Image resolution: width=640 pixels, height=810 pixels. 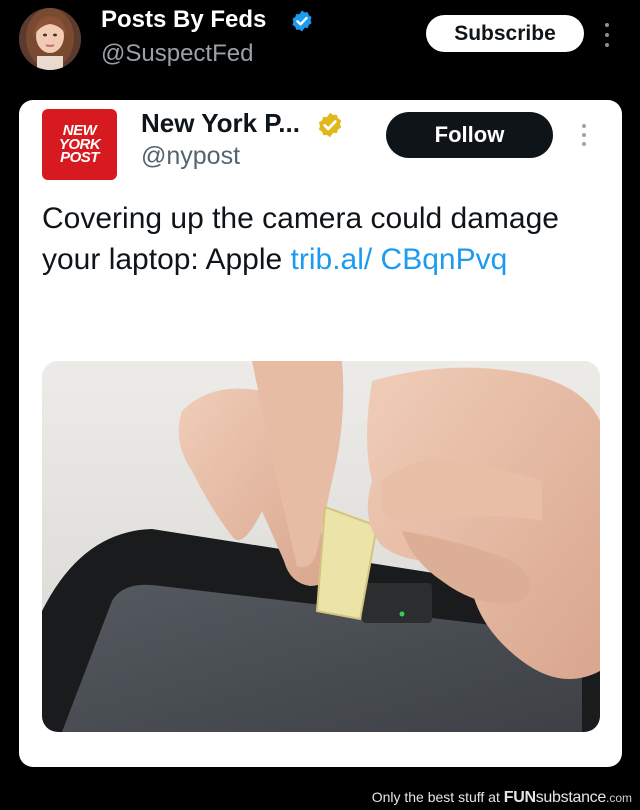 I want to click on watermark-text: Only the best stuff at FUNsubstance.com, so click(x=502, y=798).